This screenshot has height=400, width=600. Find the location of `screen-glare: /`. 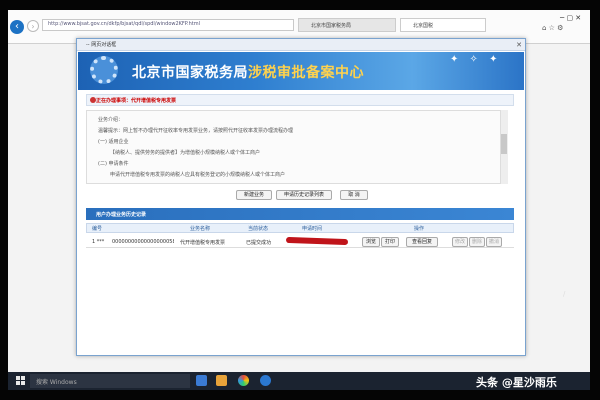

screen-glare: / is located at coordinates (564, 294).